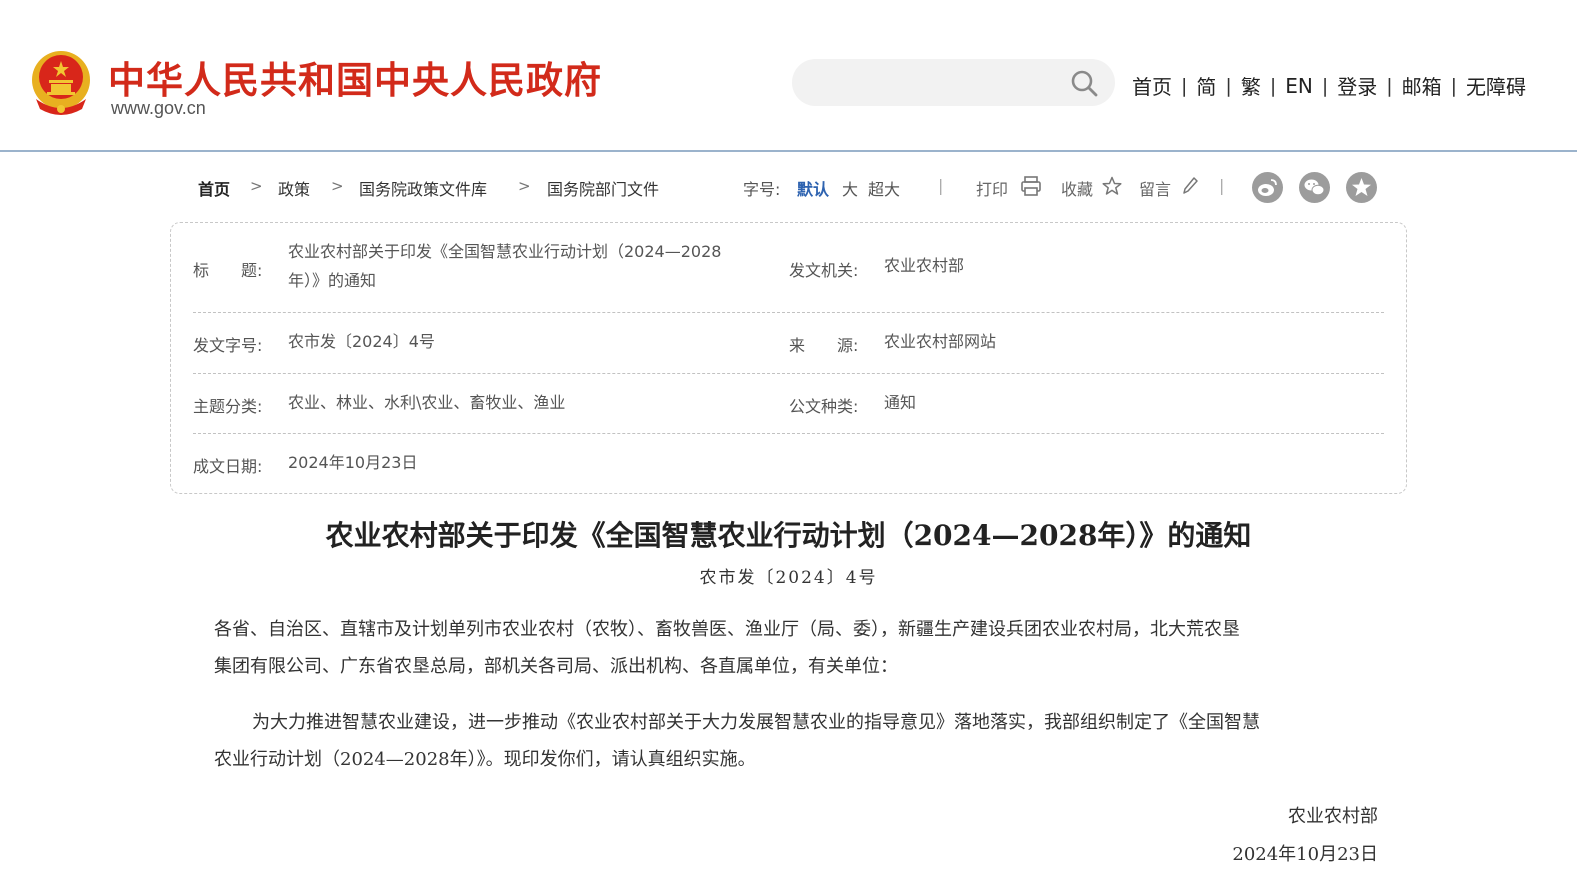  Describe the element at coordinates (992, 188) in the screenshot. I see `print-button: 打印` at that location.